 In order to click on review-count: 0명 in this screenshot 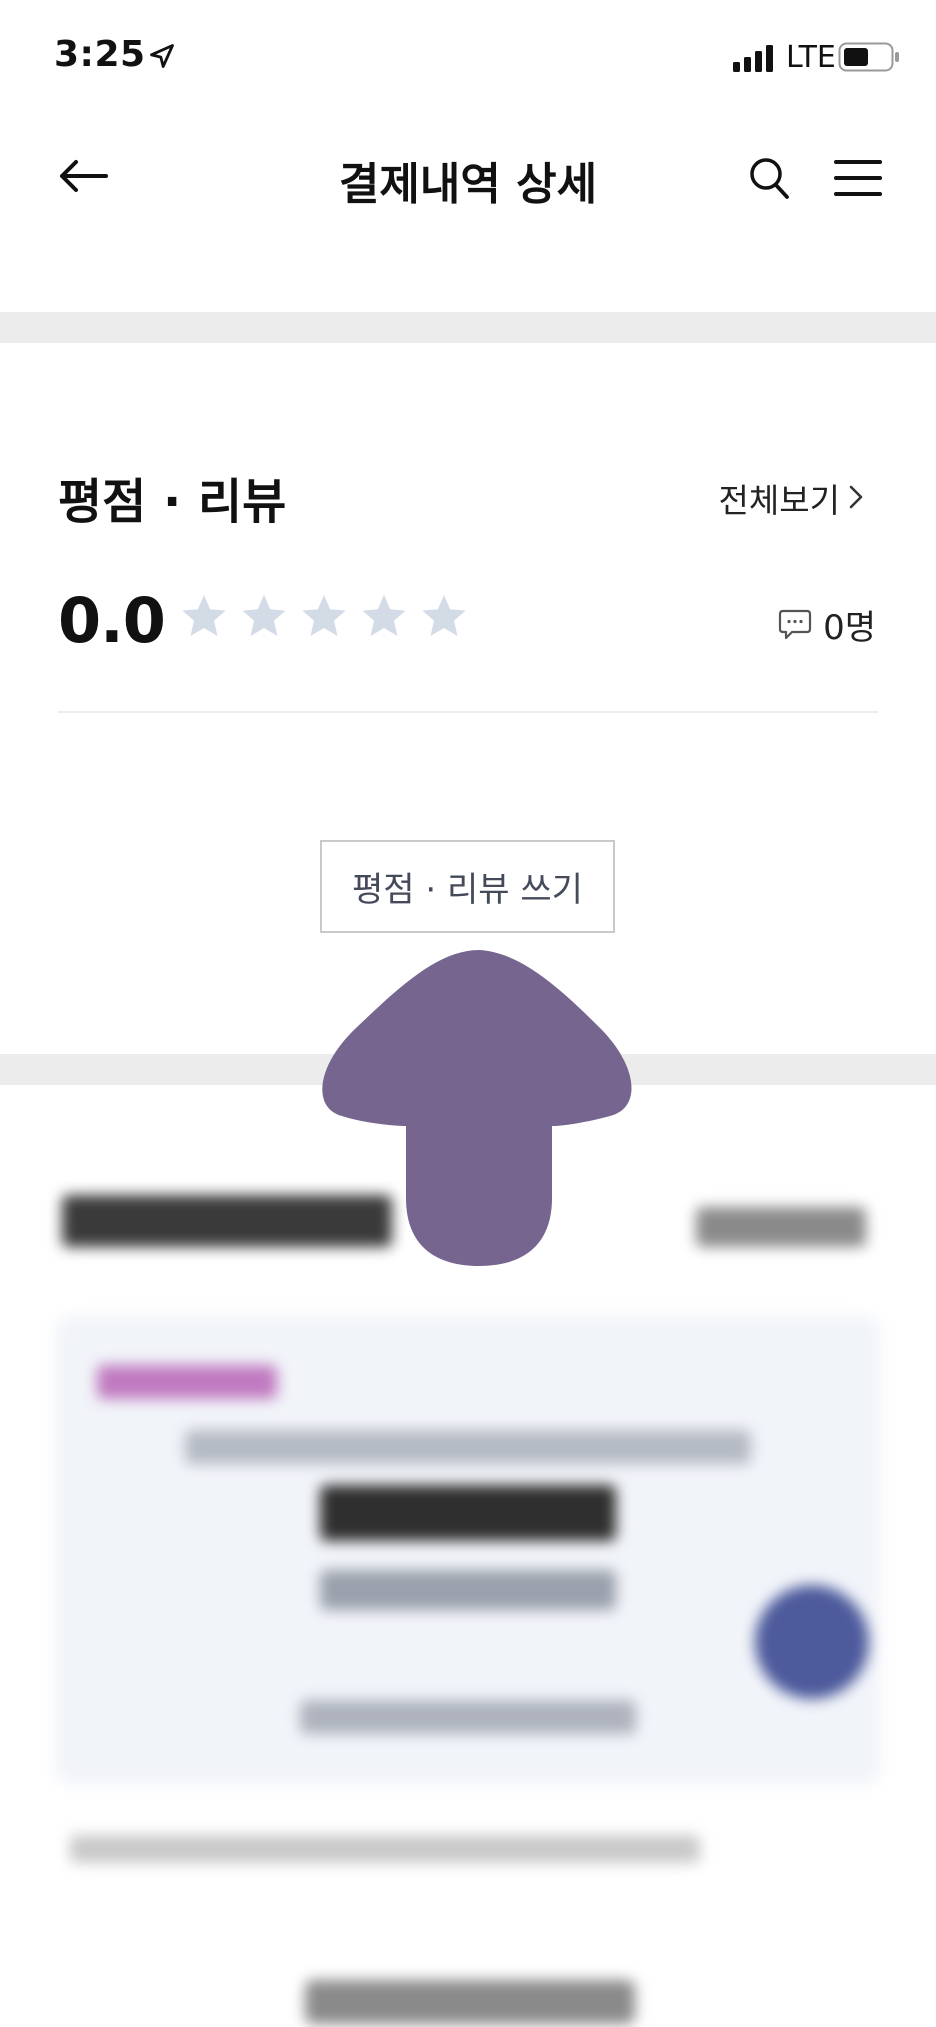, I will do `click(826, 624)`.